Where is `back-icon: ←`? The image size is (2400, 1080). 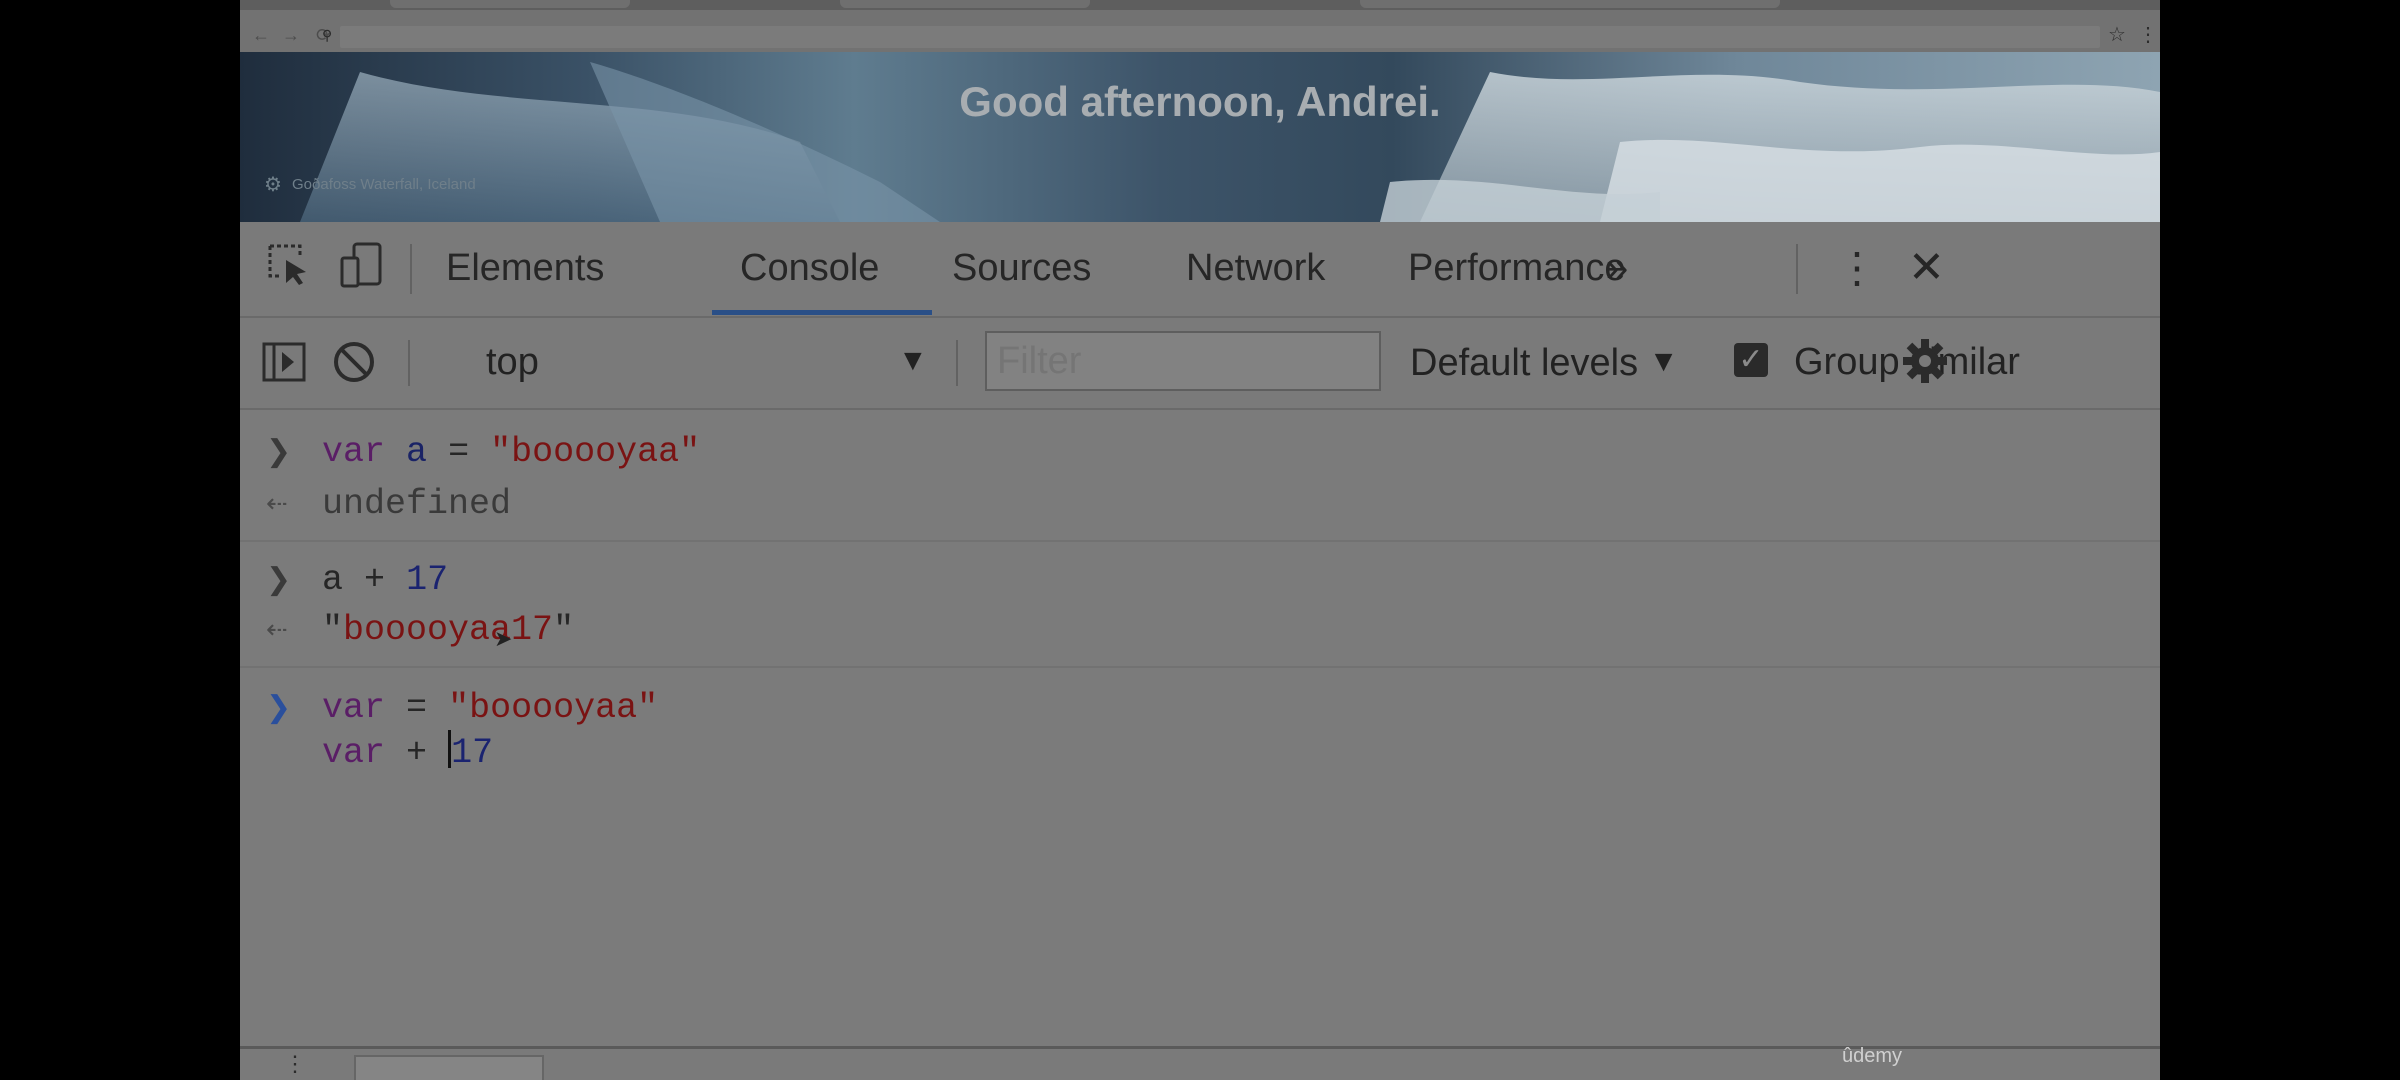 back-icon: ← is located at coordinates (261, 35).